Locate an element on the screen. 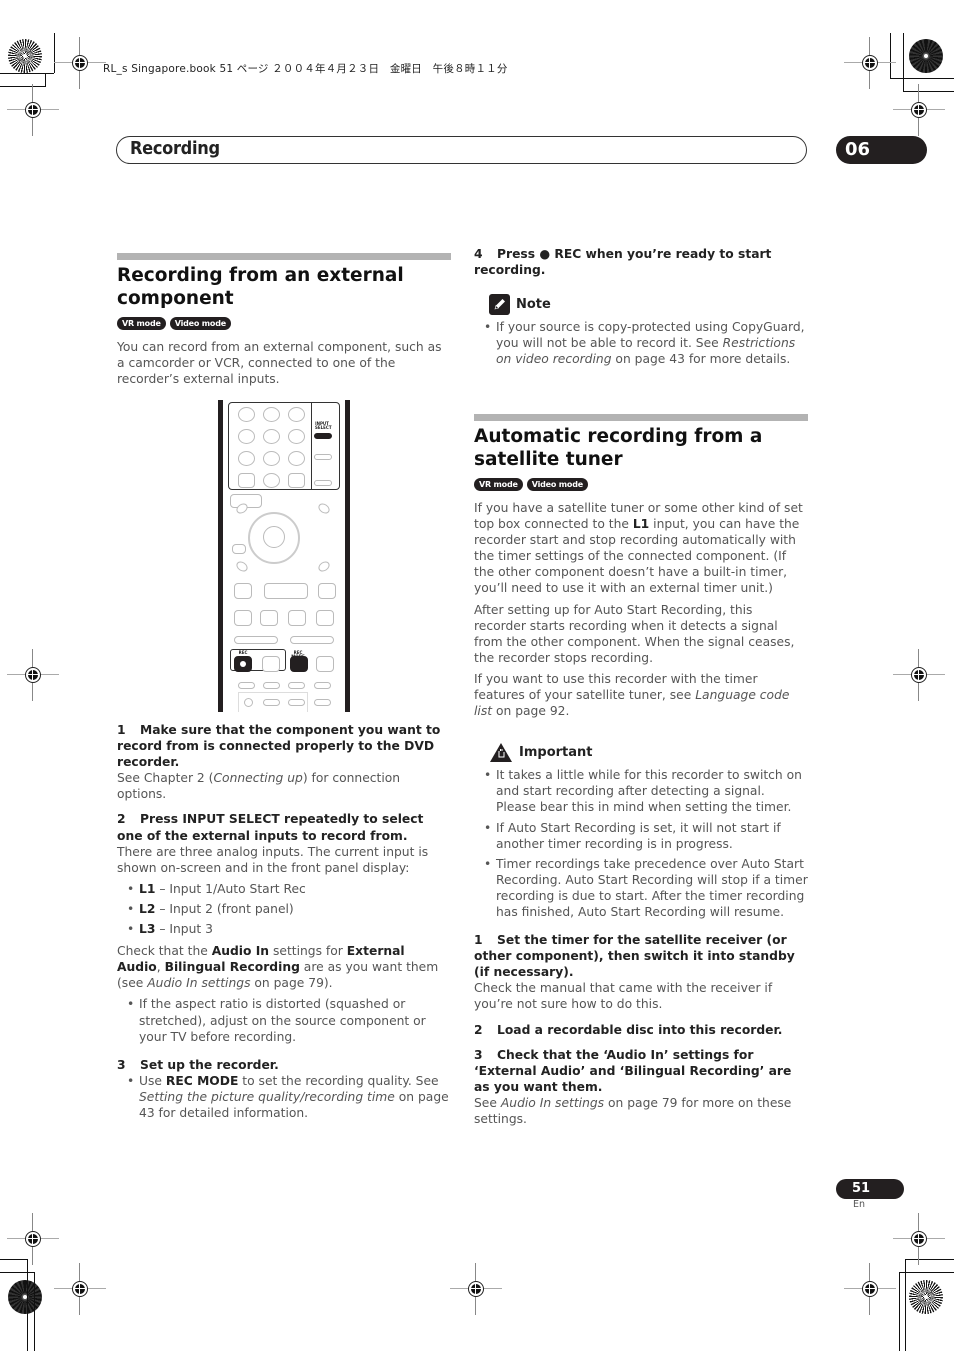 This screenshot has height=1351, width=954. chapter-number: 06 is located at coordinates (881, 150).